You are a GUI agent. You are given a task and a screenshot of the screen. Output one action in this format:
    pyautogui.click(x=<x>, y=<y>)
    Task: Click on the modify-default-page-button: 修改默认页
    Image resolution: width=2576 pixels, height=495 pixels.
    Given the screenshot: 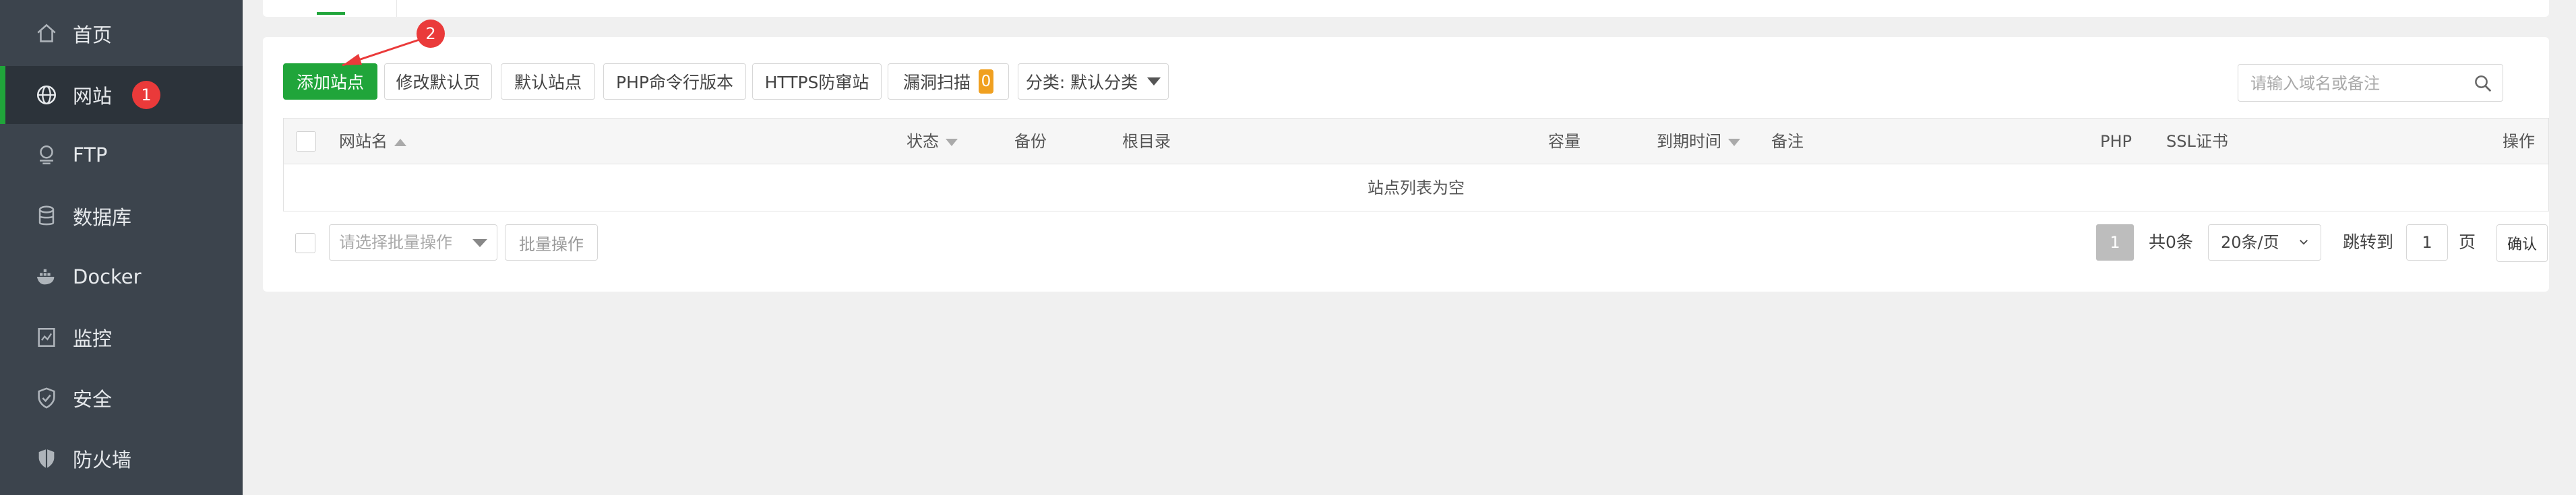 What is the action you would take?
    pyautogui.click(x=438, y=81)
    